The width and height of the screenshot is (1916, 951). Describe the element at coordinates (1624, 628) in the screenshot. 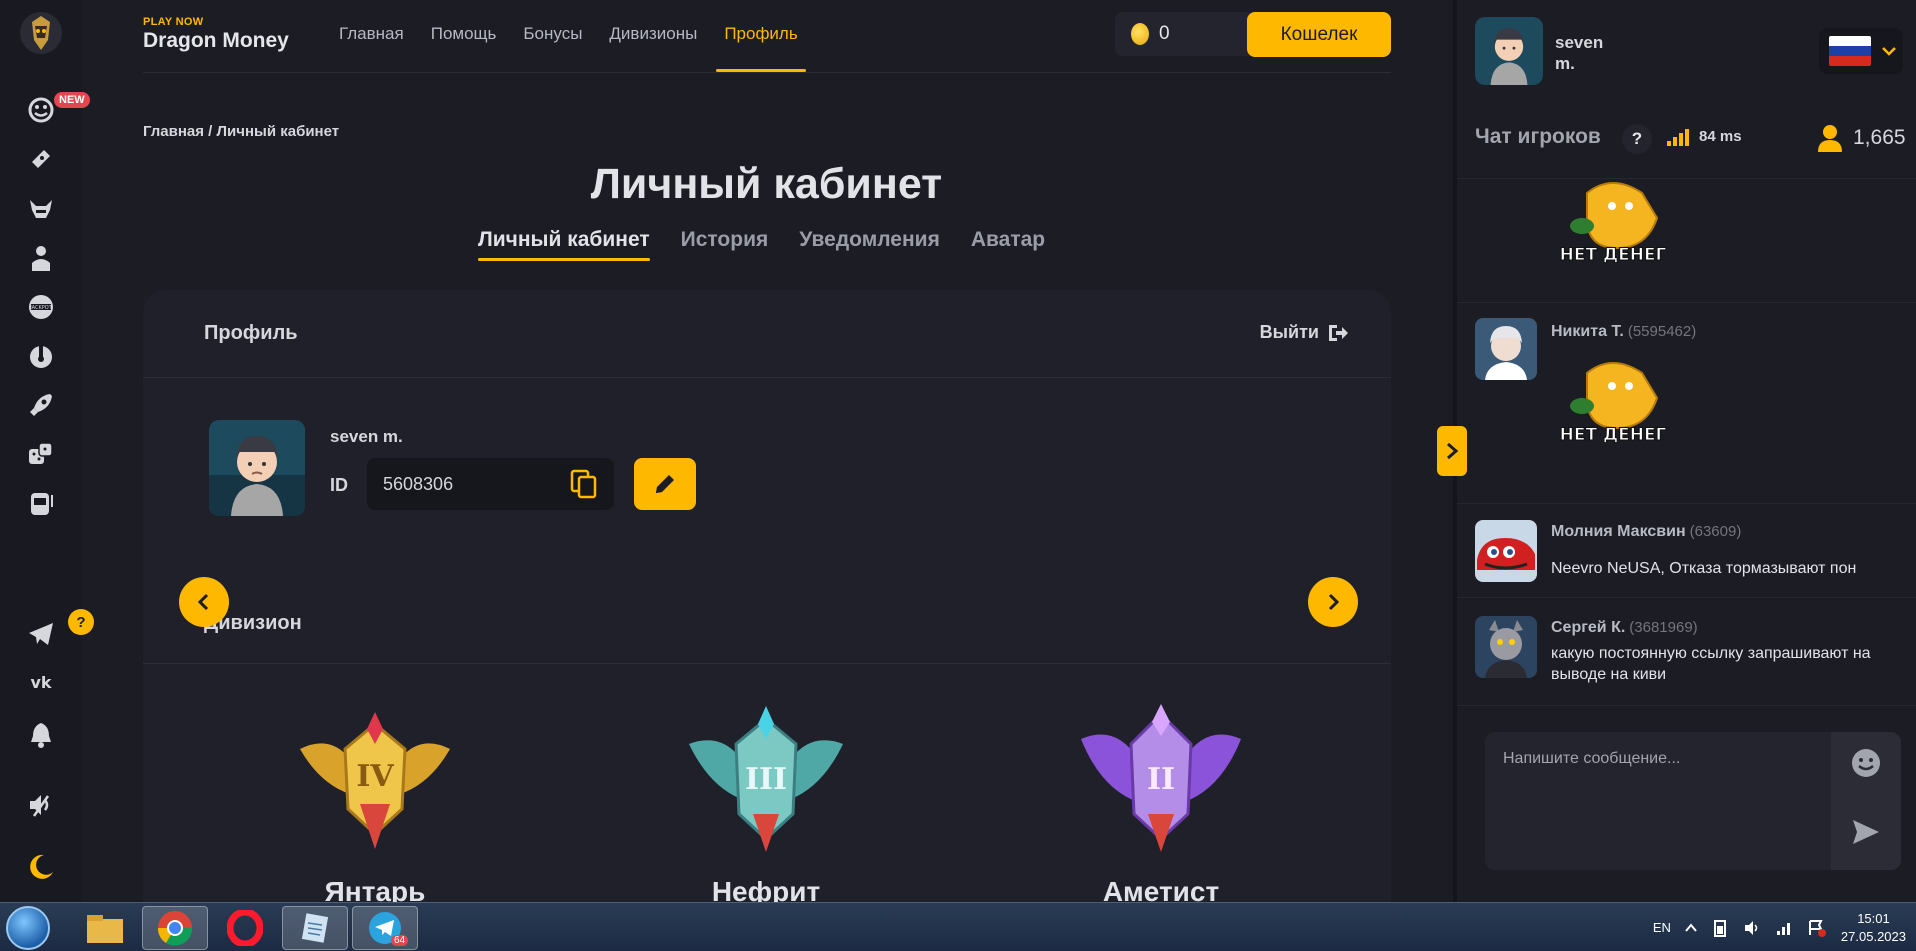

I see `chat-message-author: Сергей К. (3681969)` at that location.